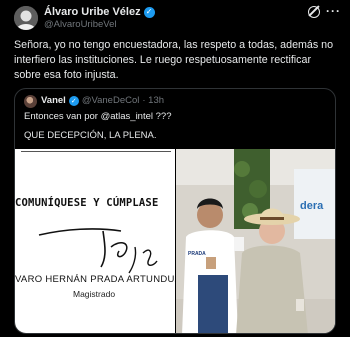 The image size is (350, 337). I want to click on author-avatar, so click(26, 18).